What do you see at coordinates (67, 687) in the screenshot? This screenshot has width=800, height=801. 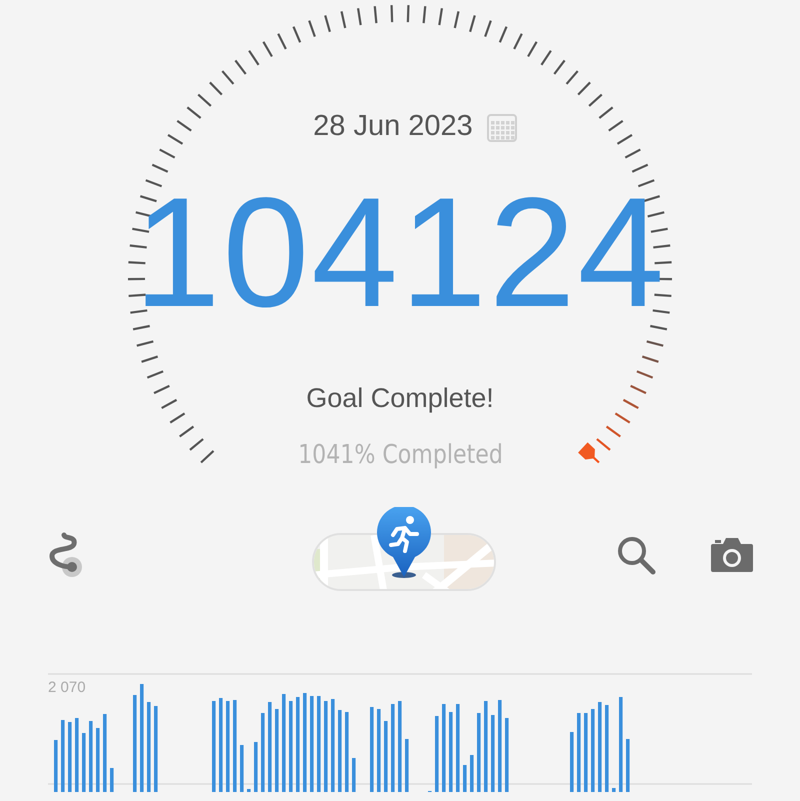 I see `axis-label: 2 070` at bounding box center [67, 687].